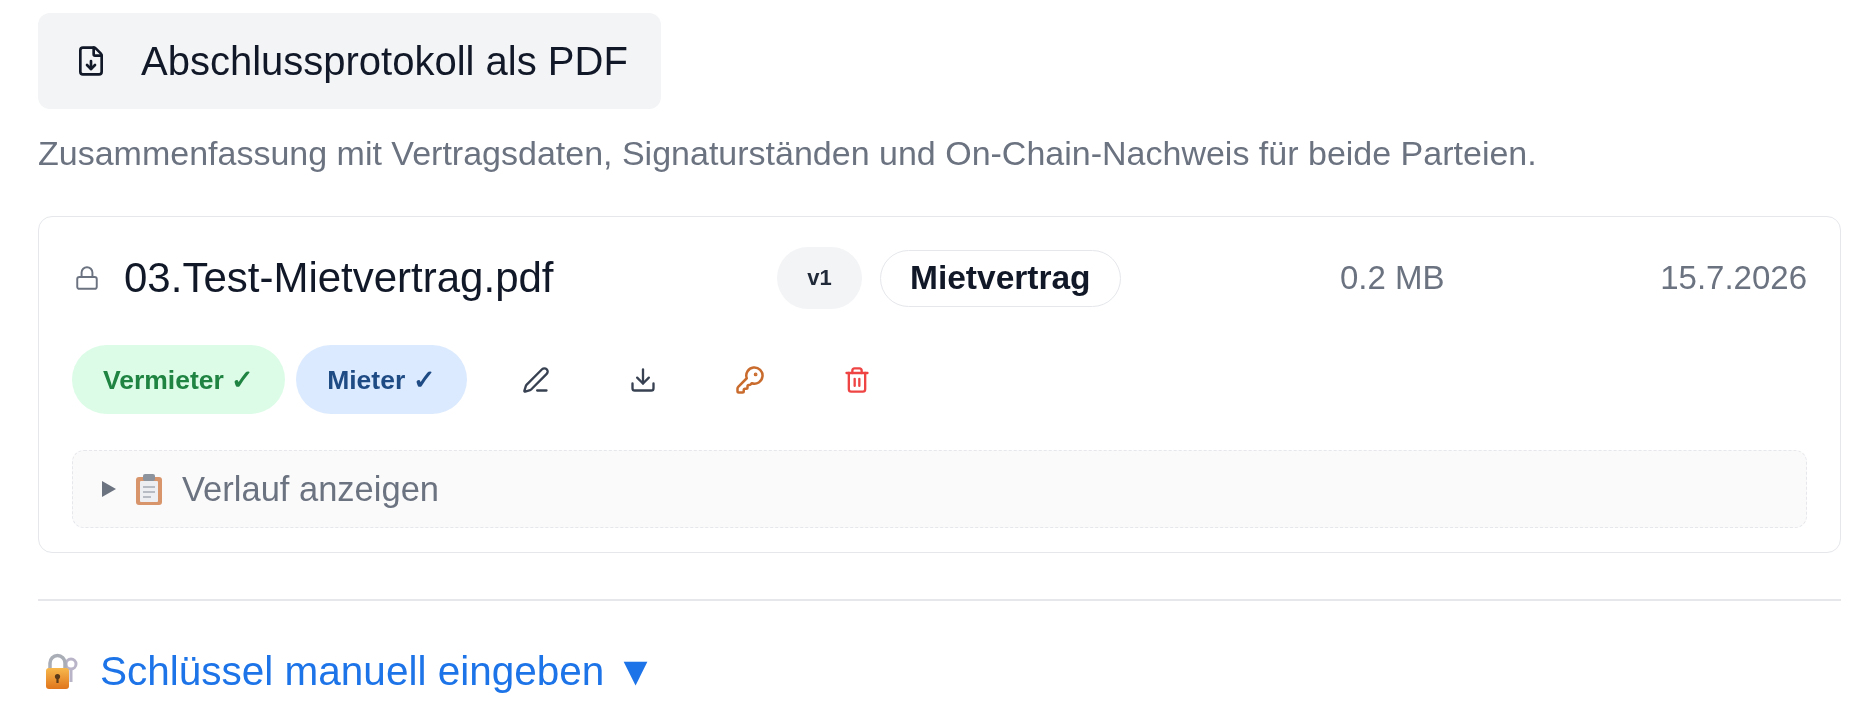 The image size is (1860, 709). Describe the element at coordinates (1392, 278) in the screenshot. I see `file-size: 0.2 MB` at that location.